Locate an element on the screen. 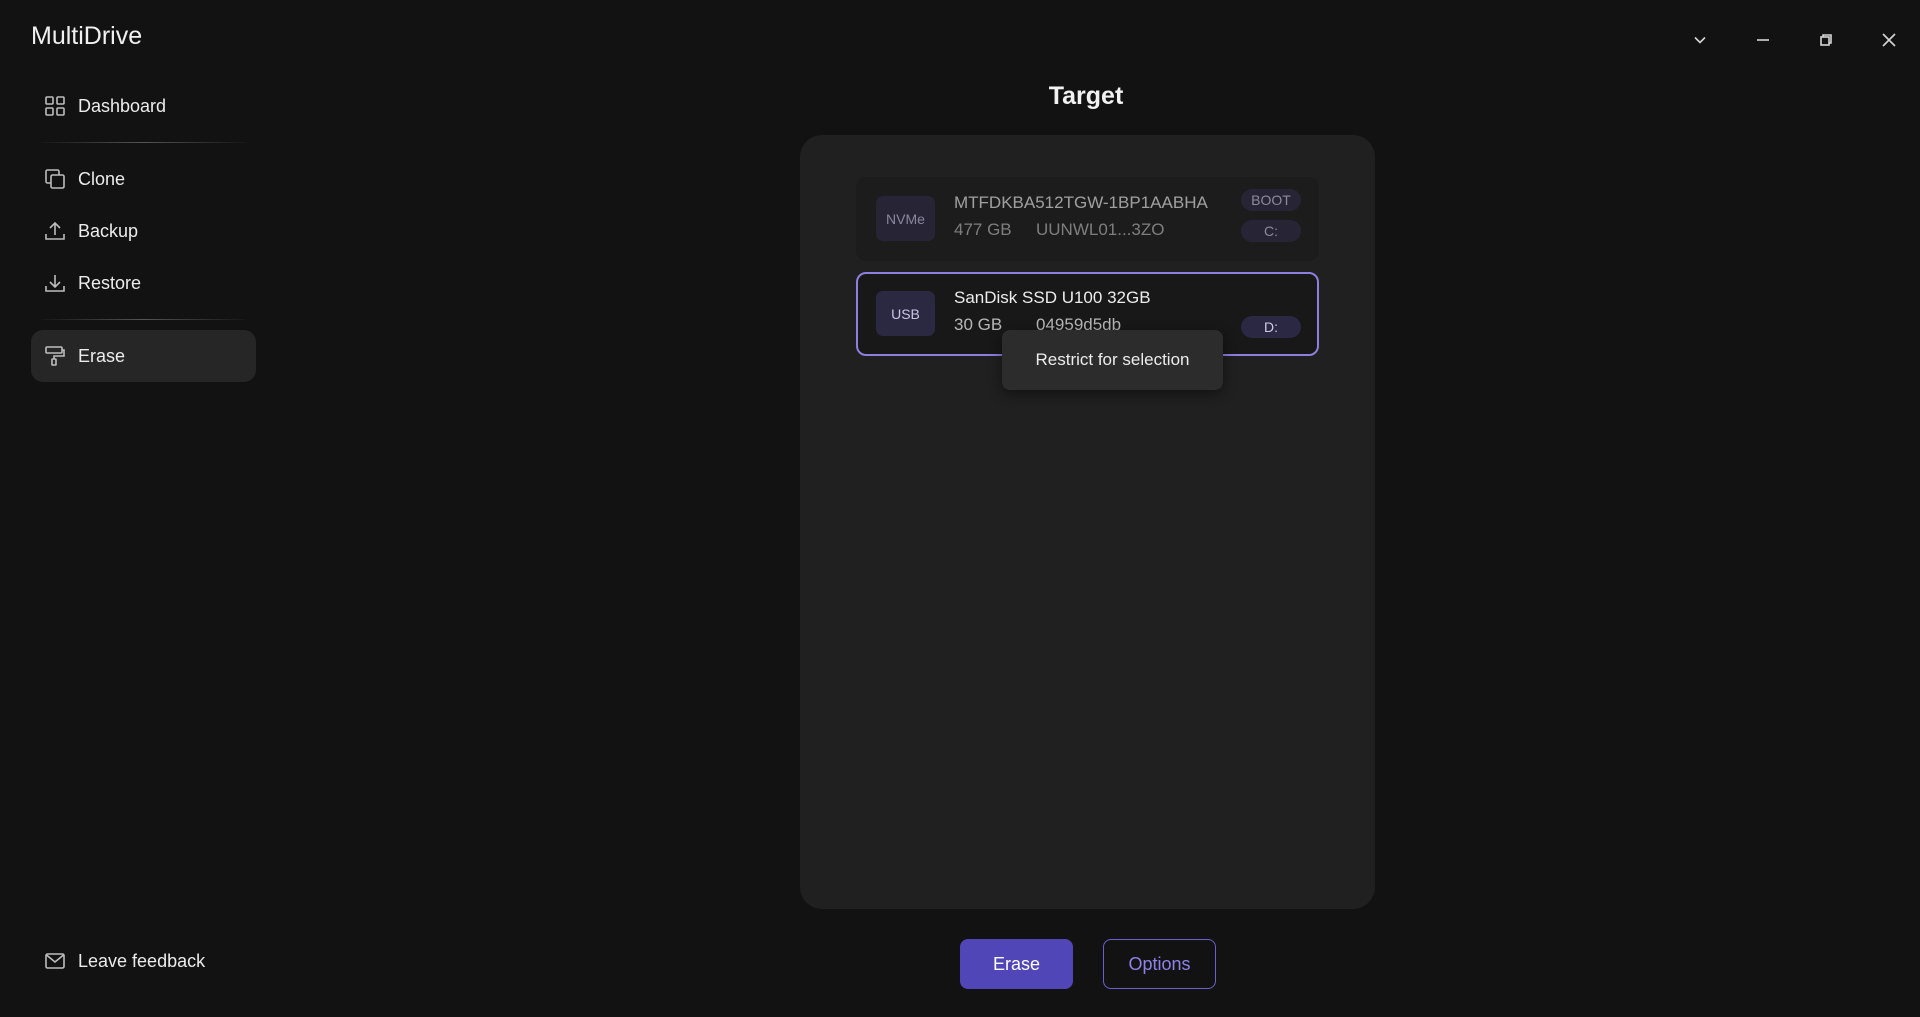 This screenshot has width=1920, height=1017. leave-feedback-link: Leave feedback is located at coordinates (143, 961).